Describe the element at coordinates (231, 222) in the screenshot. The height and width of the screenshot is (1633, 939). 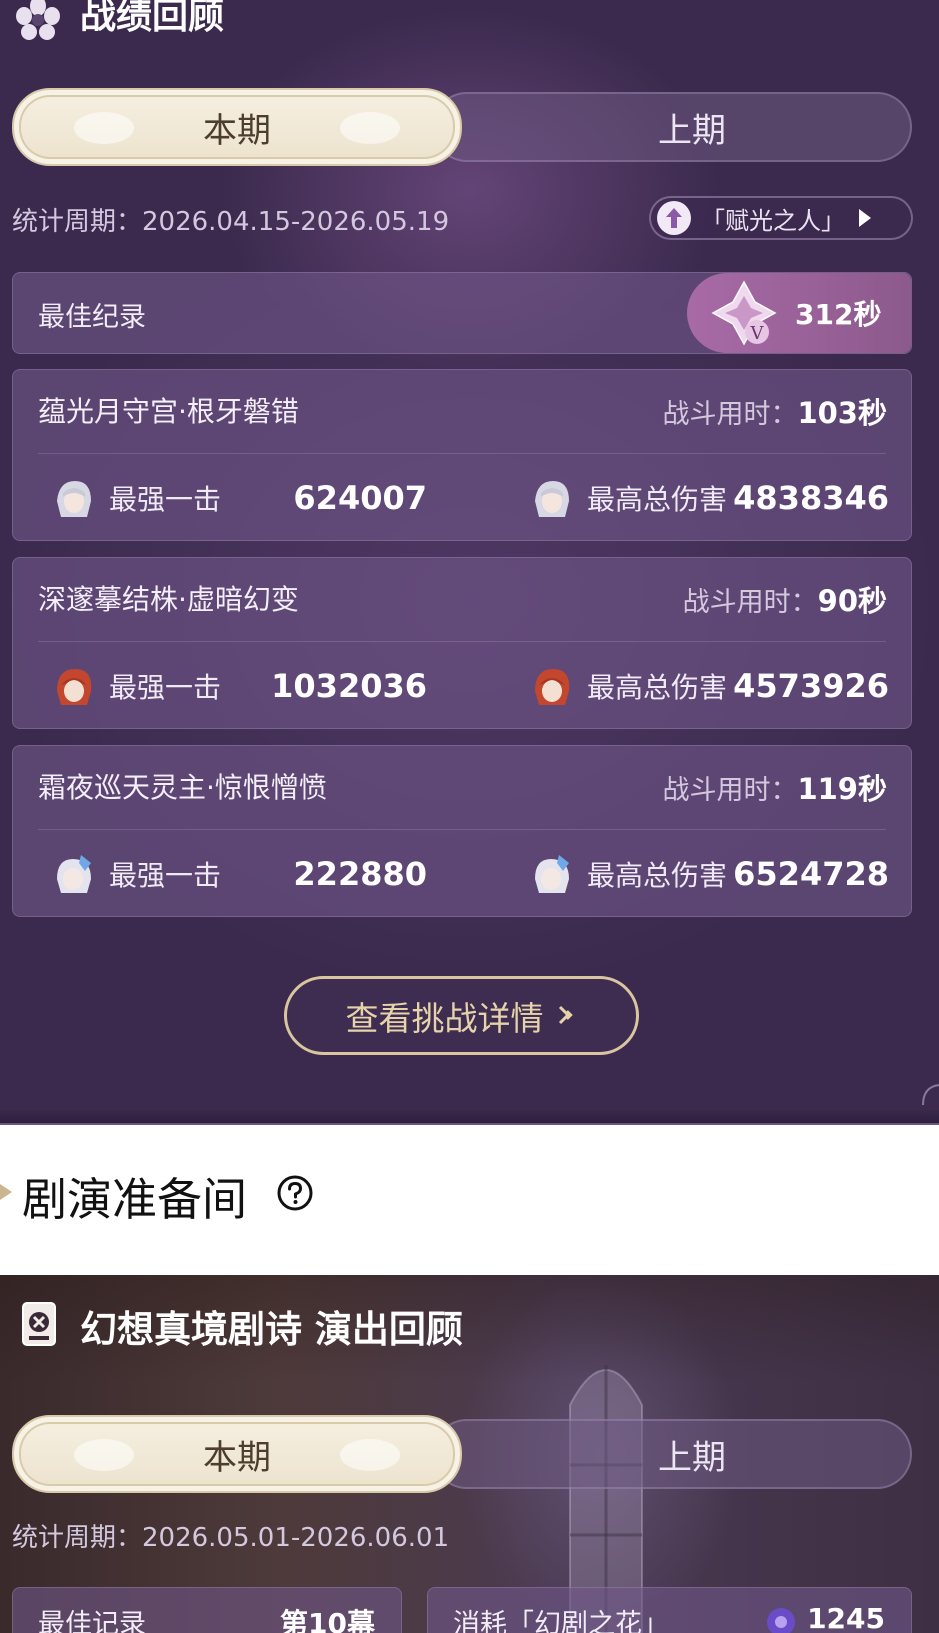
I see `stat-period-text: 统计周期：2026.04.15-2026.05.19` at that location.